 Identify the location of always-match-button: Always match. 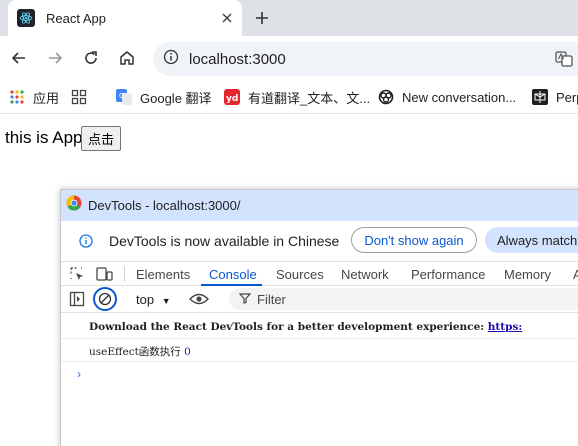
(531, 240).